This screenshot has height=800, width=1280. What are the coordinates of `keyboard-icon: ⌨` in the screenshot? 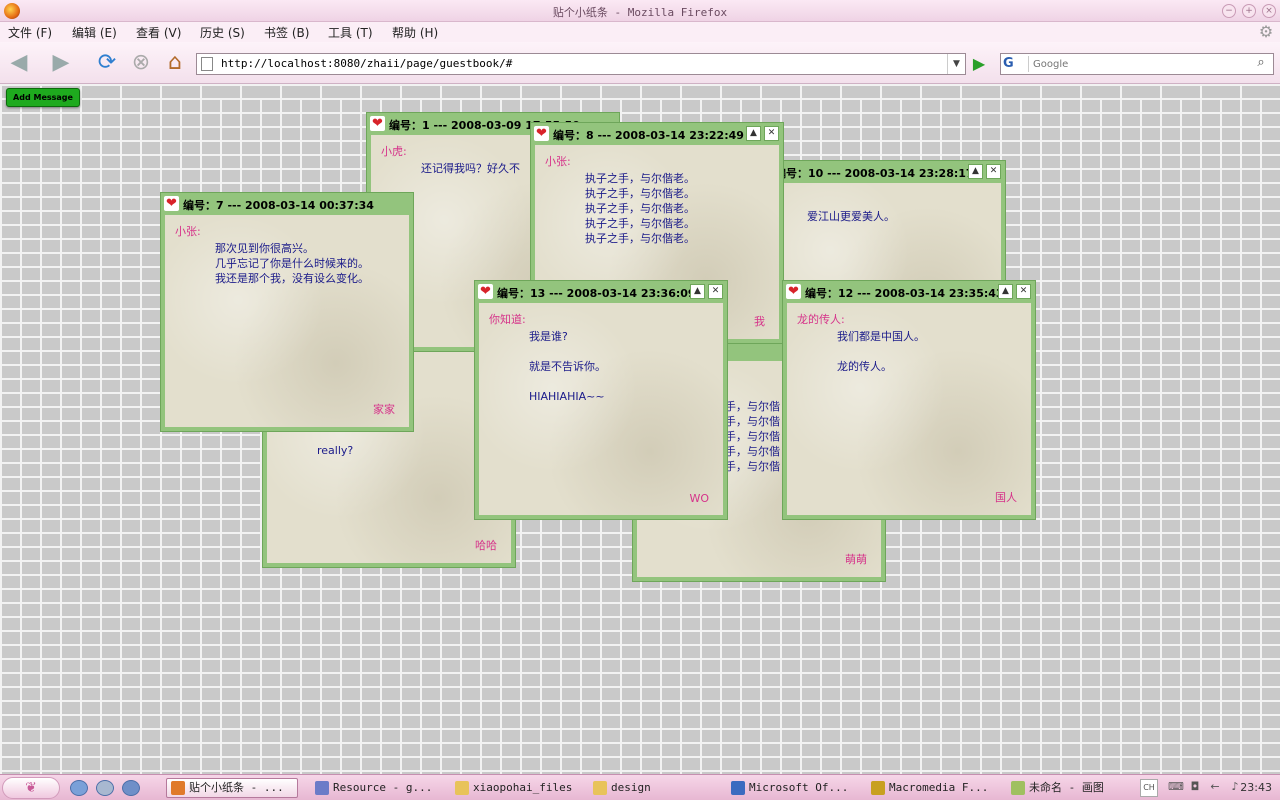 It's located at (1176, 787).